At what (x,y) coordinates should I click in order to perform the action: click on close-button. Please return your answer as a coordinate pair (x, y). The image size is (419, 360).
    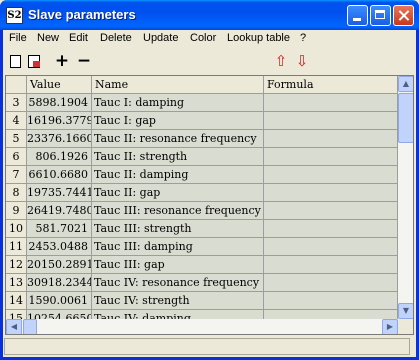
    Looking at the image, I should click on (403, 15).